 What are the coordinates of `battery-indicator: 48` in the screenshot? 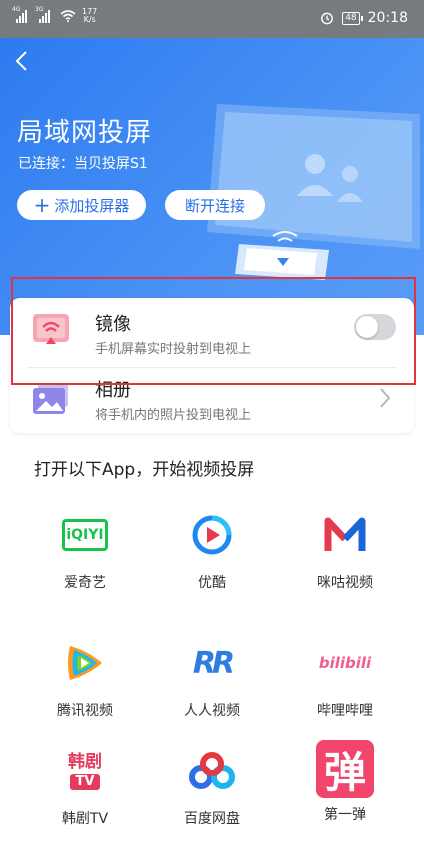 It's located at (353, 18).